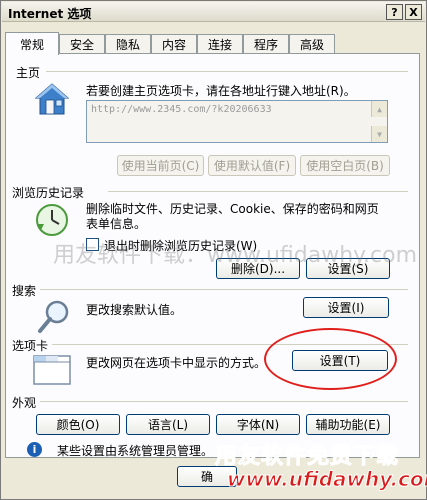 This screenshot has width=427, height=500. What do you see at coordinates (82, 44) in the screenshot?
I see `tab-security: 安全` at bounding box center [82, 44].